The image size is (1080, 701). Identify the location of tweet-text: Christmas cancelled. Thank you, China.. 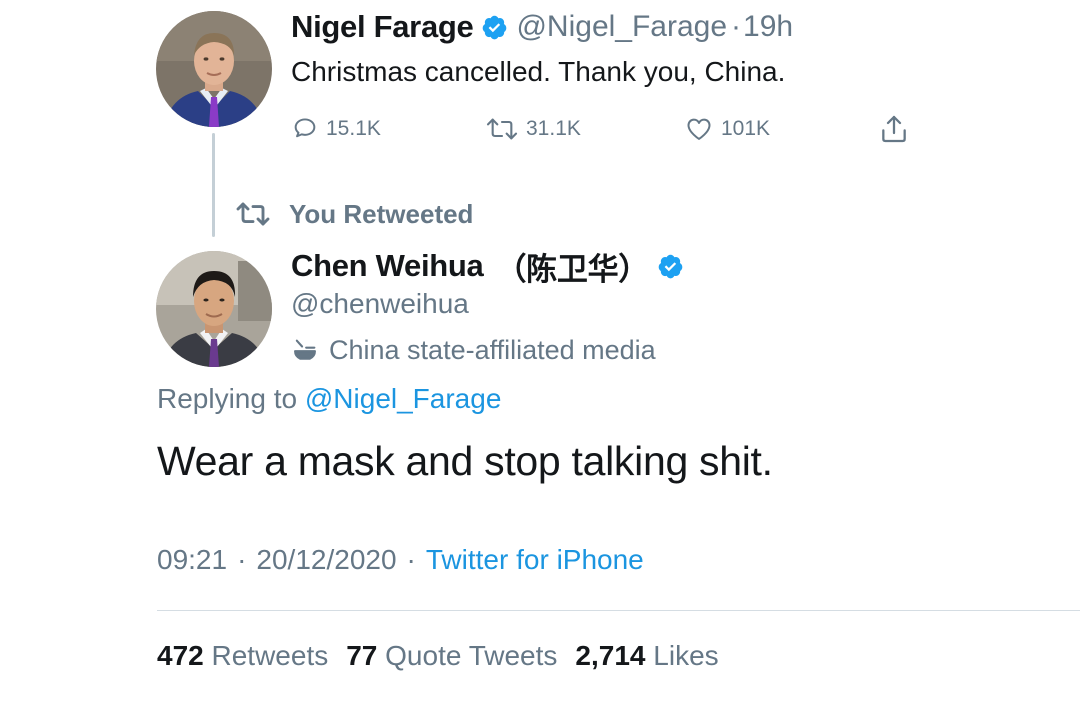
(538, 71).